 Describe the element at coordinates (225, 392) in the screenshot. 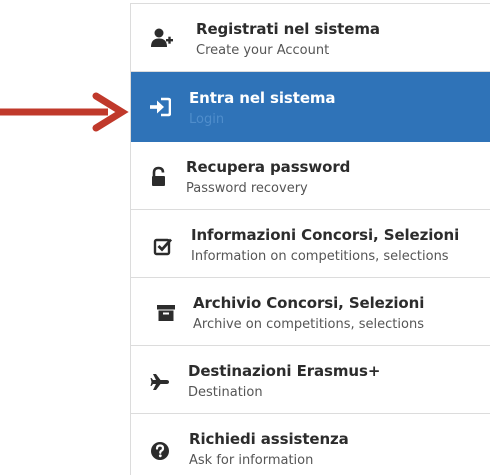

I see `menu-item-subtitle: Destination` at that location.